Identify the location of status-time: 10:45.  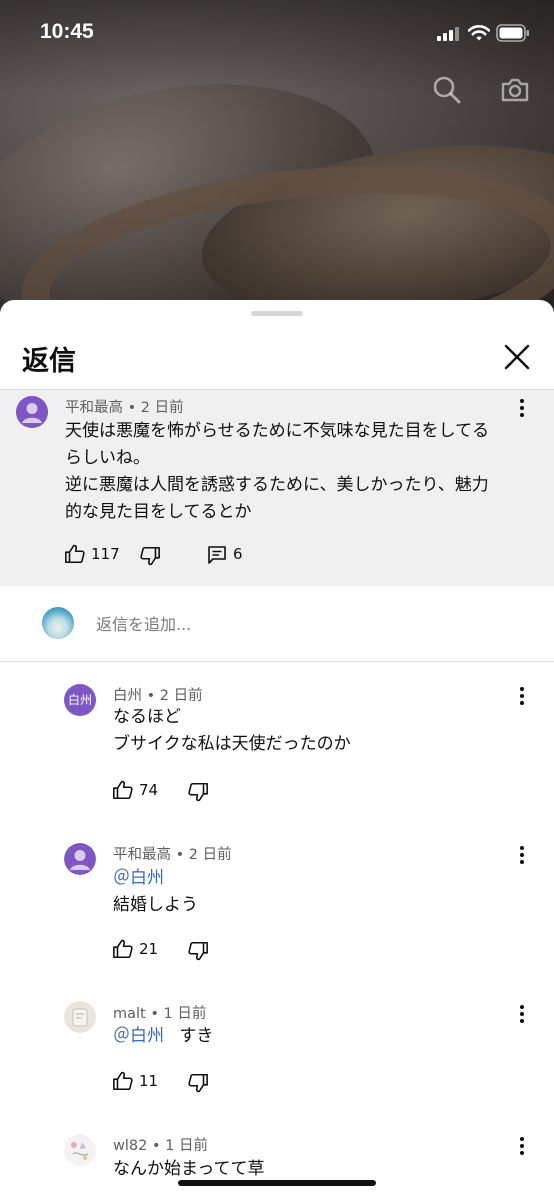
(67, 31).